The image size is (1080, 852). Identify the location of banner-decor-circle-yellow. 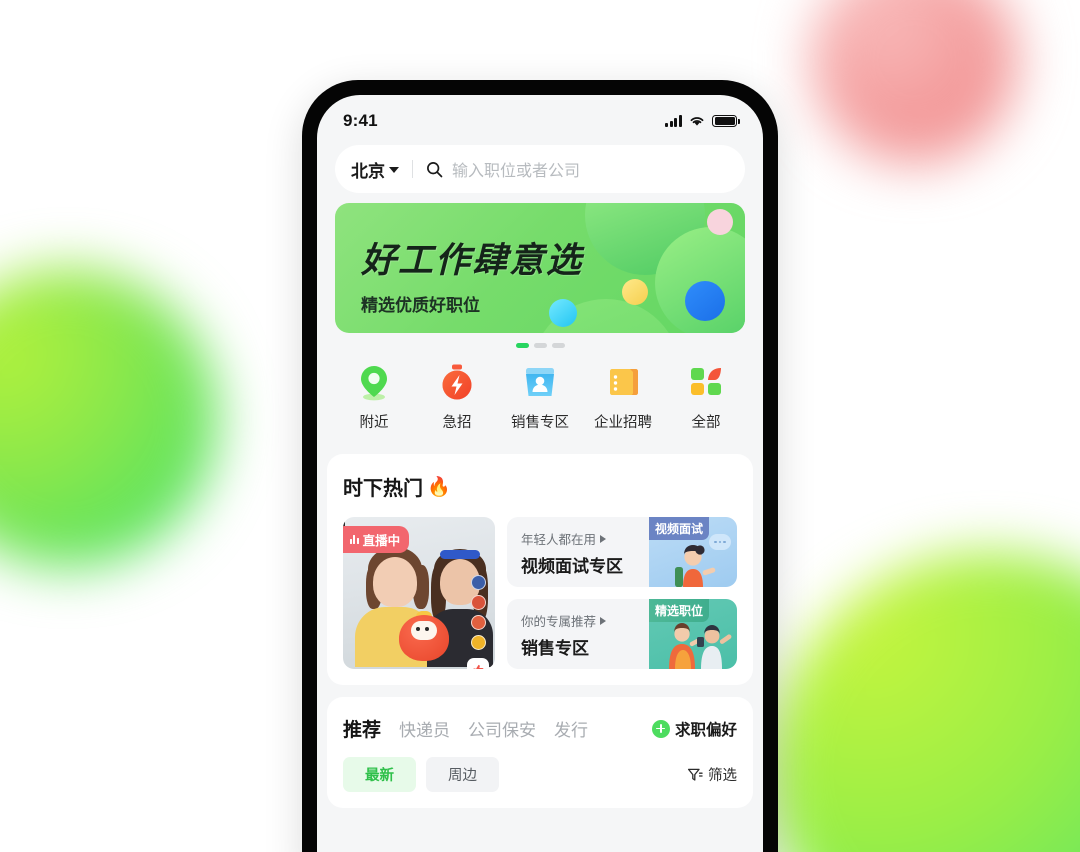
(635, 292).